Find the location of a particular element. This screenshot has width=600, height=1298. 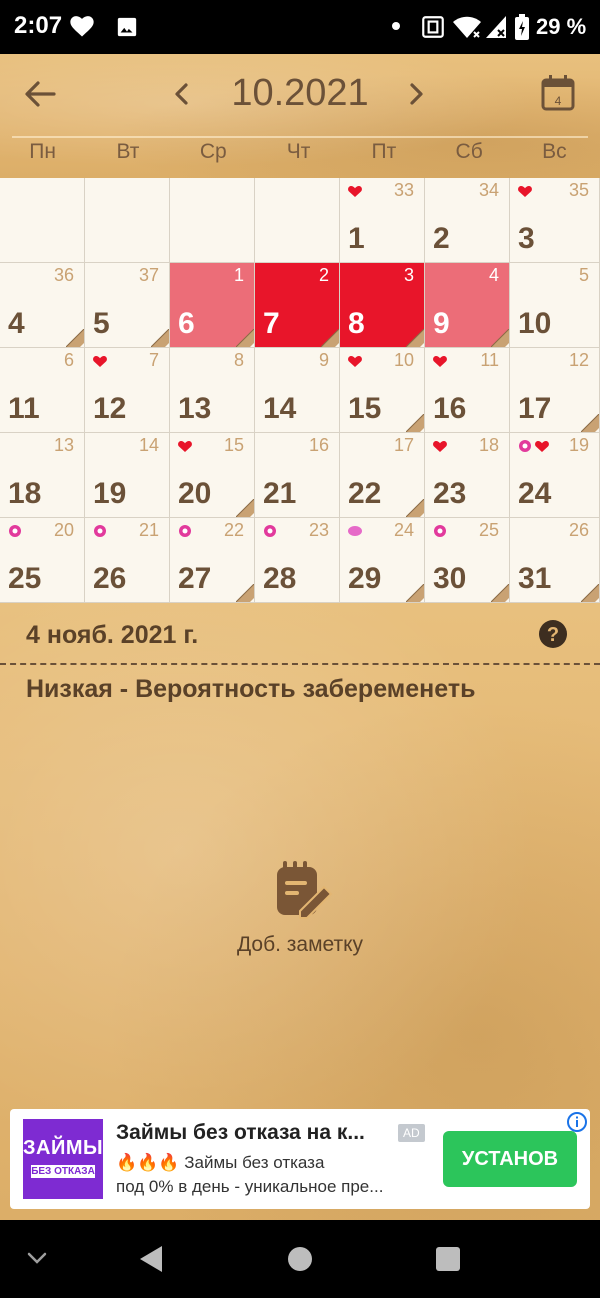

calendar-day-cell: 23 28 is located at coordinates (297, 560).